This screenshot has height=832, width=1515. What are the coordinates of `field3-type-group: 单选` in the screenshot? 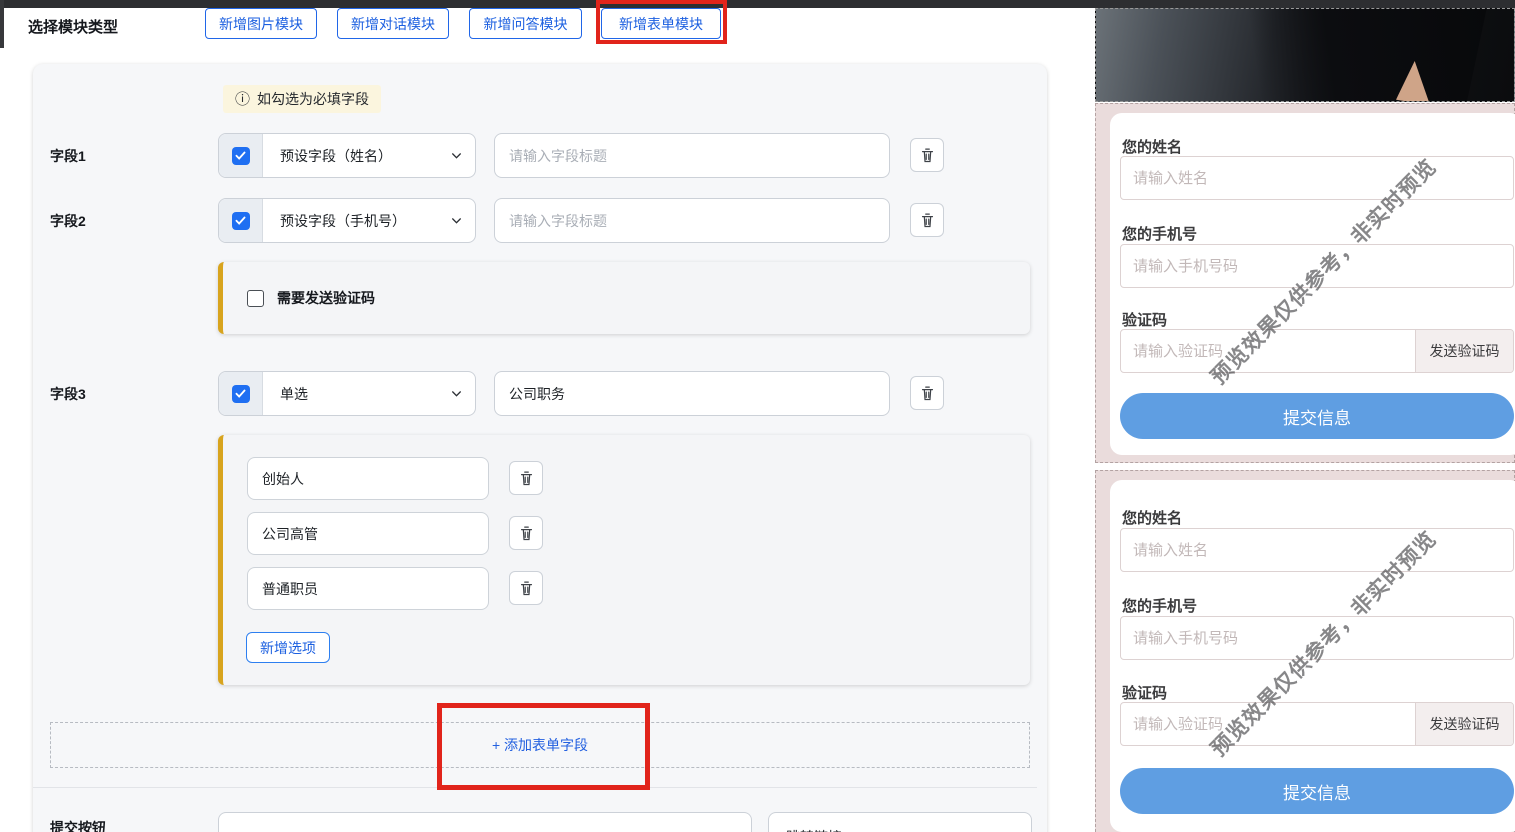 It's located at (347, 393).